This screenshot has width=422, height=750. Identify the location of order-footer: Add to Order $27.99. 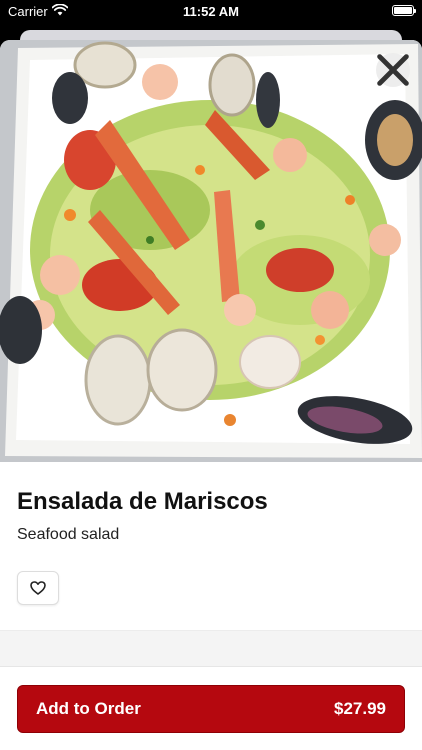
(211, 708).